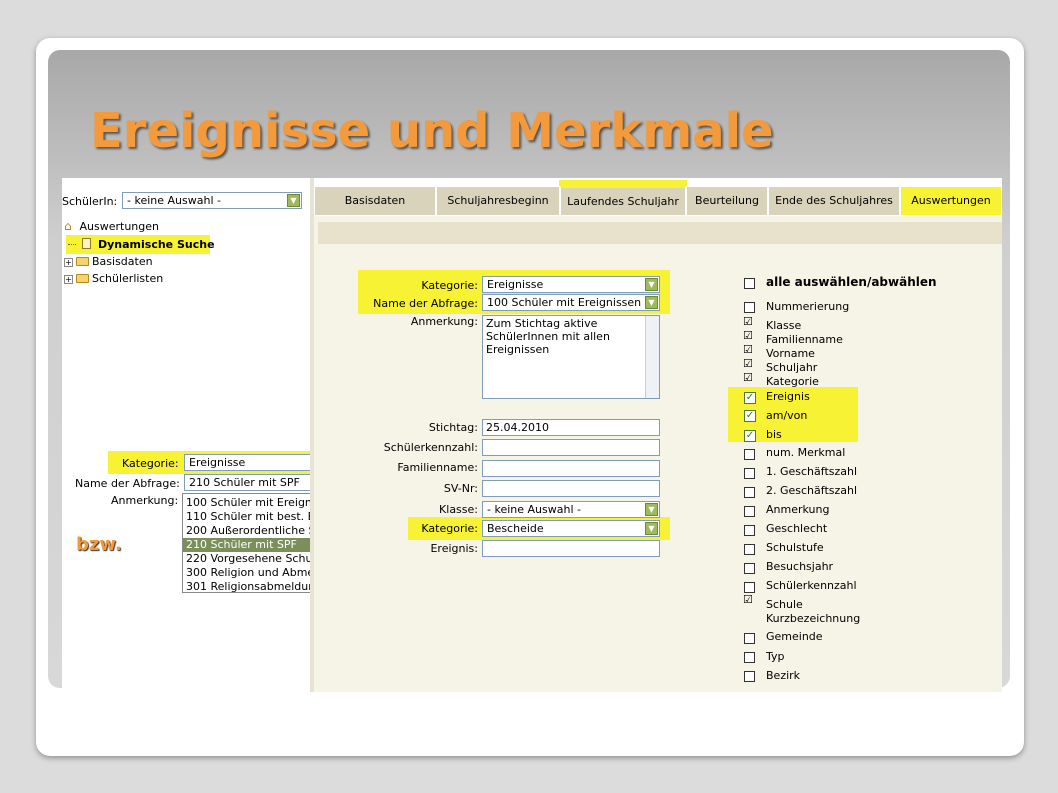  I want to click on checkbox-label: Geschlecht, so click(797, 528).